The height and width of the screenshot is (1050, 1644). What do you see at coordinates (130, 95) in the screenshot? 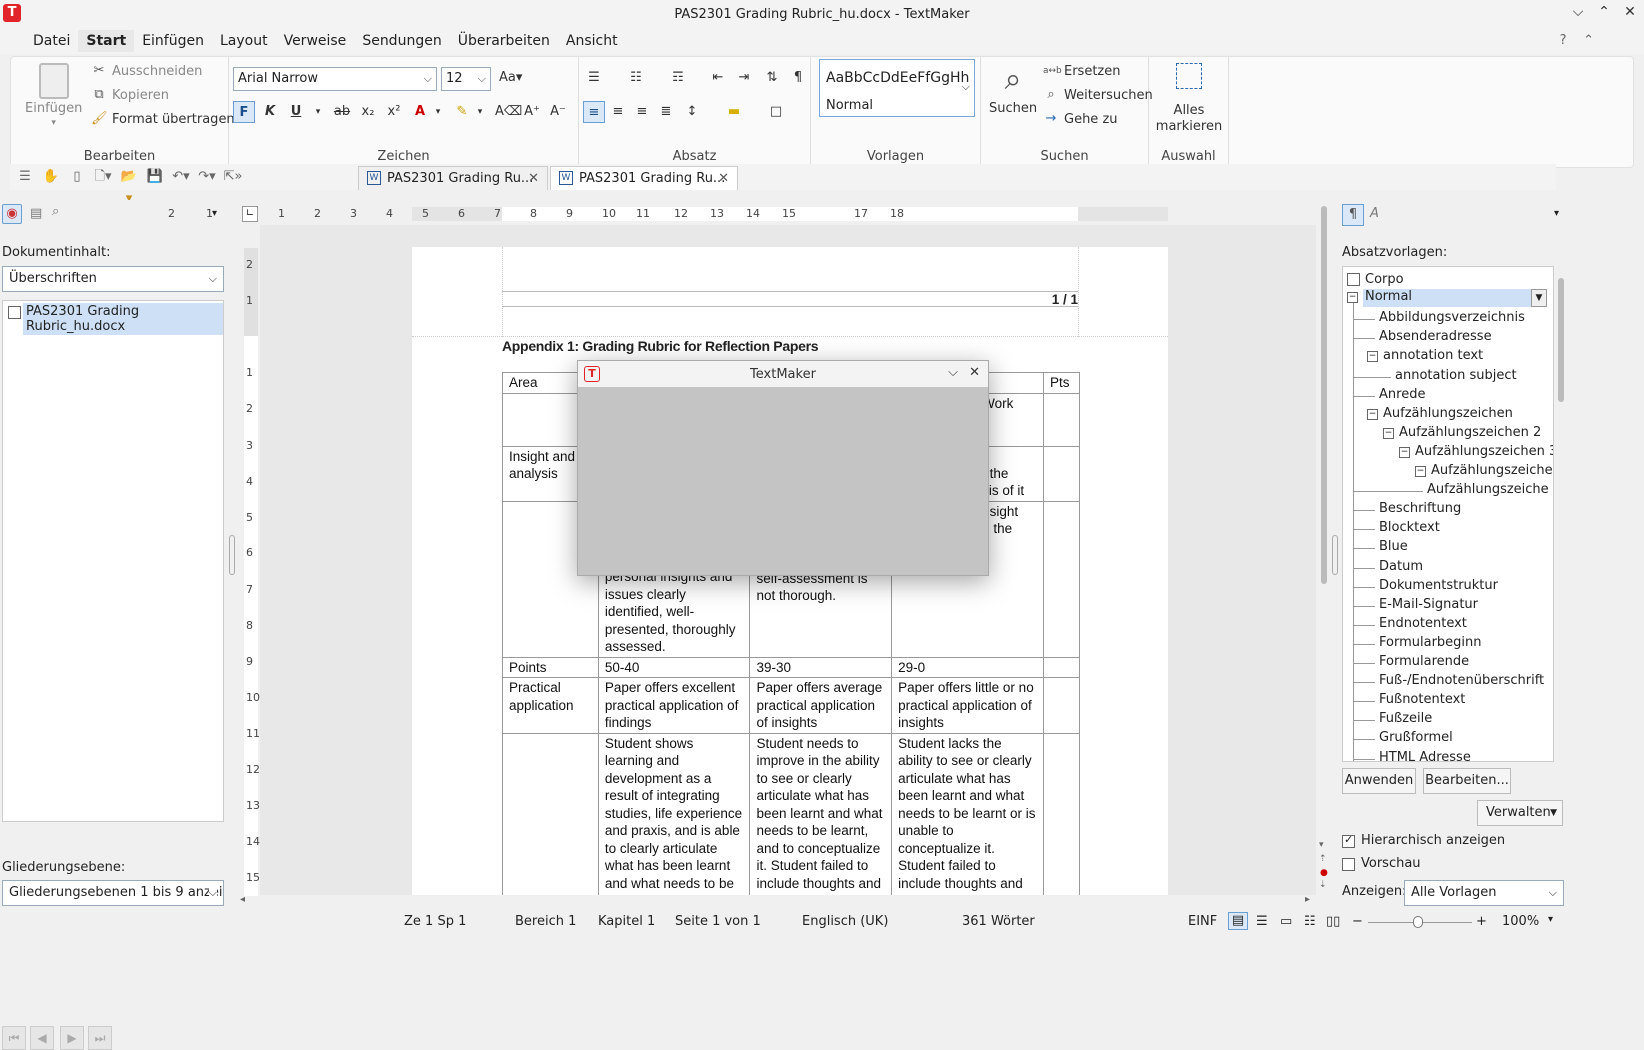
I see `copy-button: ⧉ Kopieren` at bounding box center [130, 95].